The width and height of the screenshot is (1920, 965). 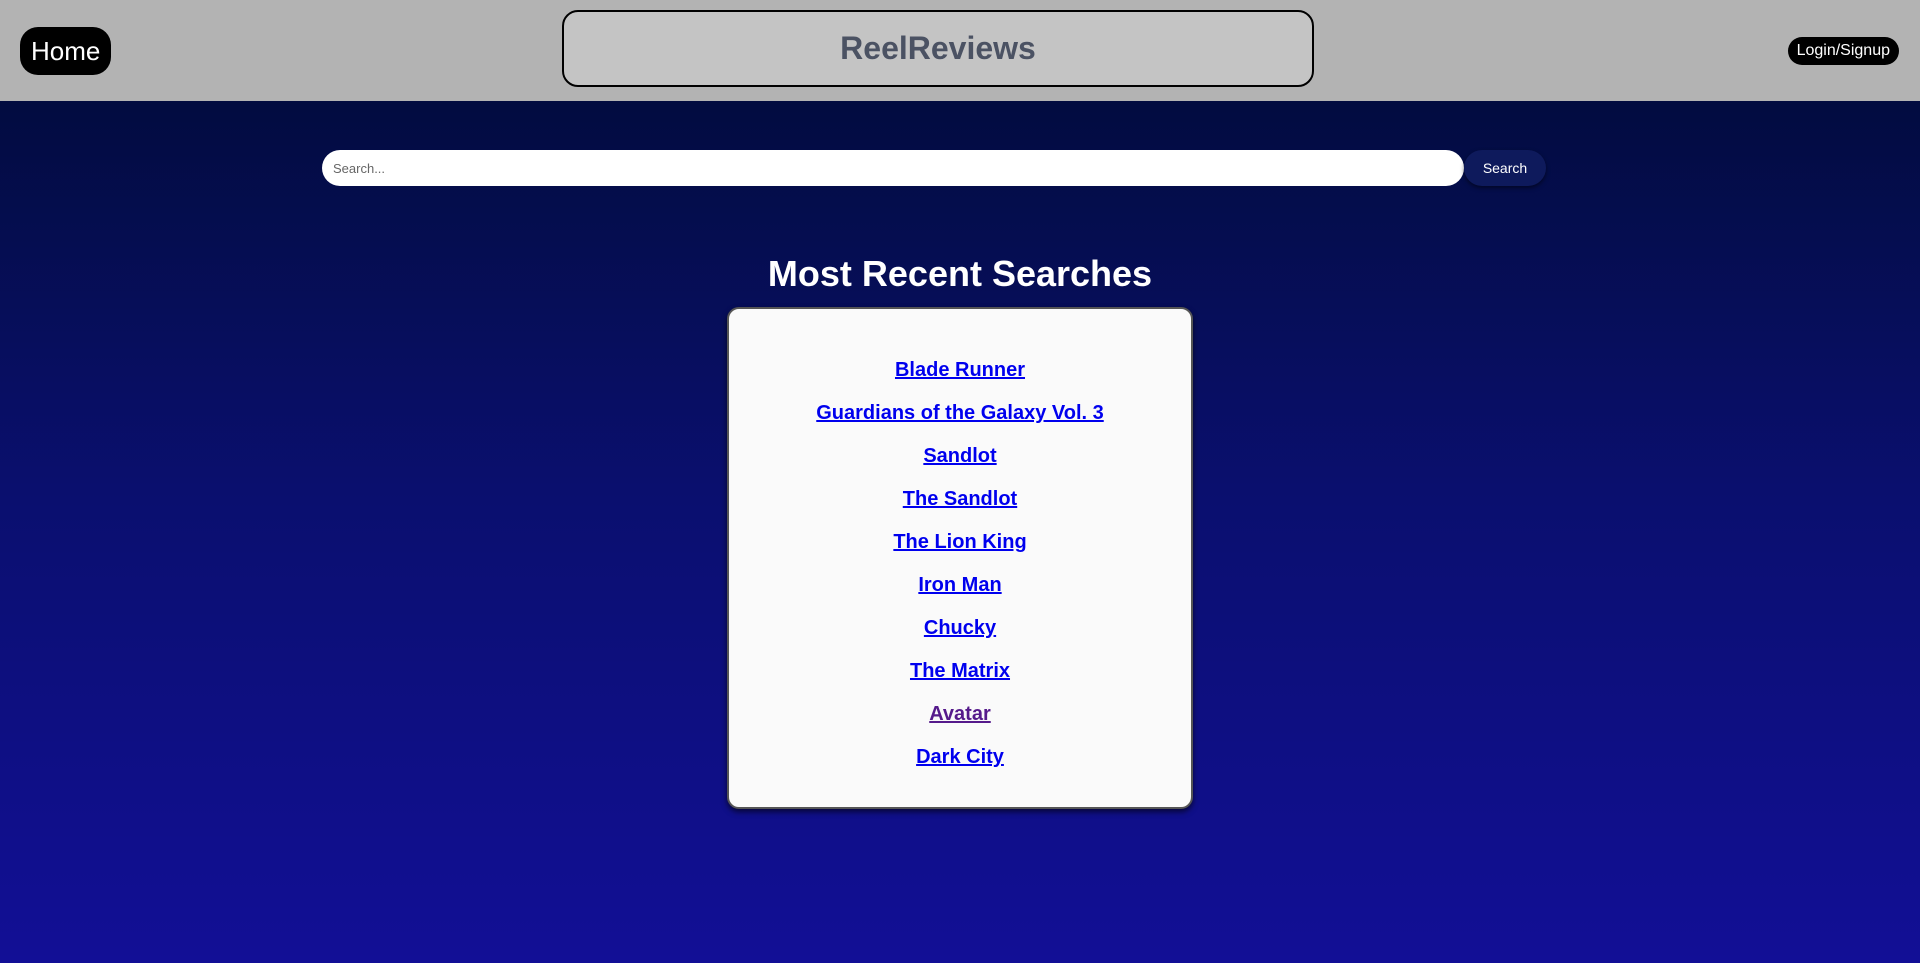 I want to click on recent-search-link: The Matrix, so click(x=960, y=671).